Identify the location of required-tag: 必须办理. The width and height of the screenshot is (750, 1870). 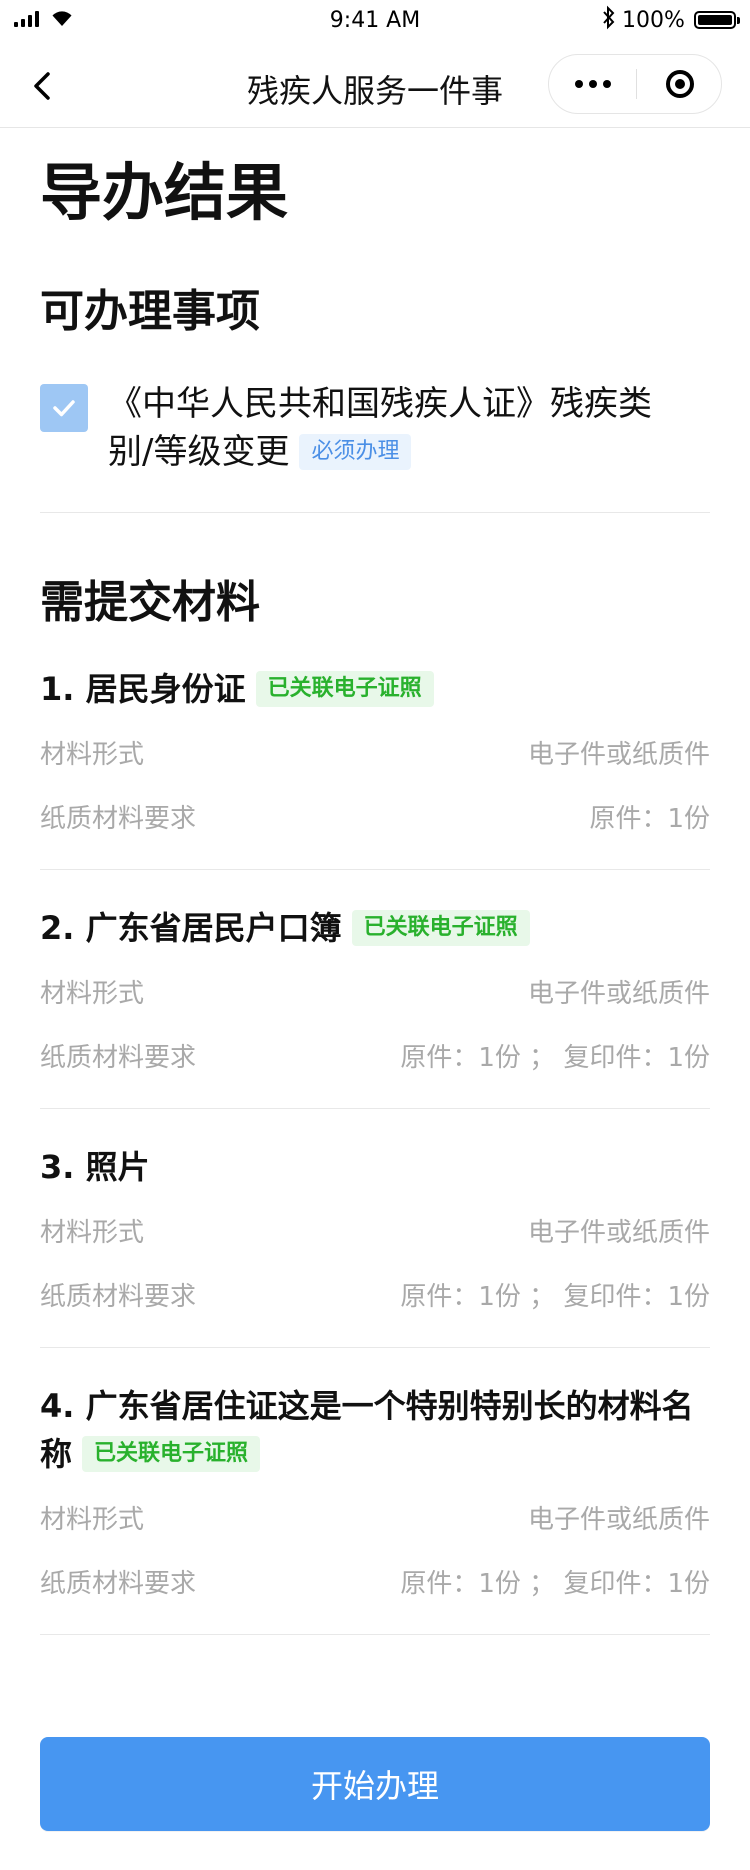
(355, 452).